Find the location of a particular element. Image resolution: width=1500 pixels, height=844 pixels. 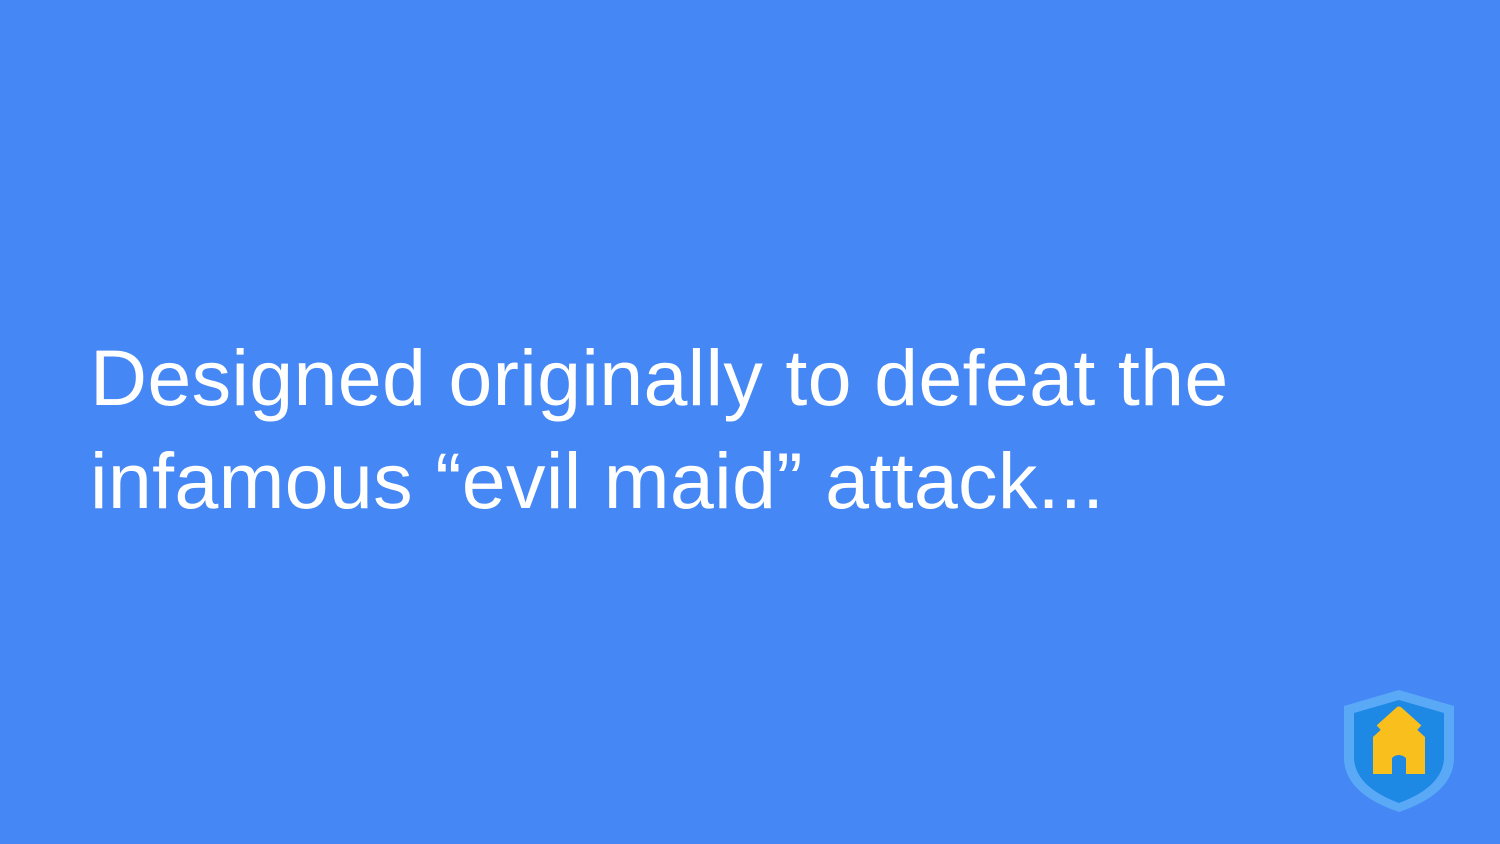

statement-line-1: Designed originally to defeat the is located at coordinates (659, 377).